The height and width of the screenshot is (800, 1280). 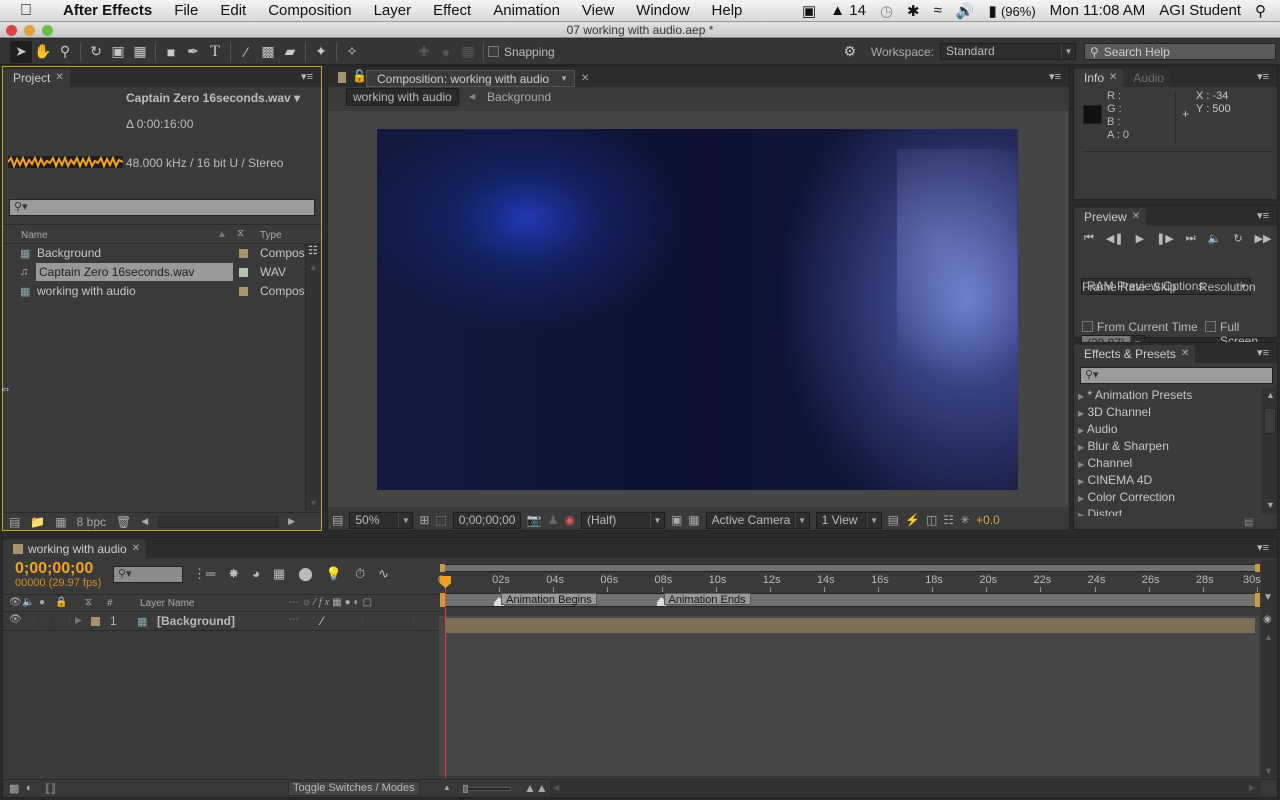 What do you see at coordinates (1115, 481) in the screenshot?
I see `effects-category: ▶ CINEMA 4D` at bounding box center [1115, 481].